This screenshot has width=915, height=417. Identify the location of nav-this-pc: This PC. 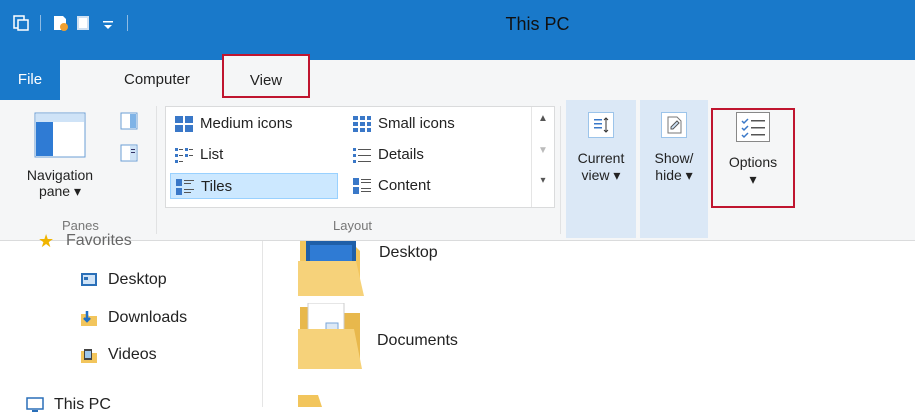
(67, 405).